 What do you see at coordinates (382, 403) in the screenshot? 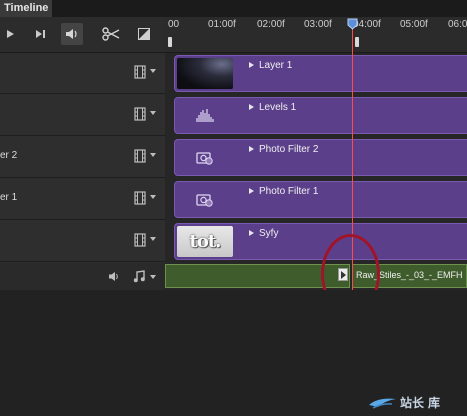
I see `watermark-logo-icon` at bounding box center [382, 403].